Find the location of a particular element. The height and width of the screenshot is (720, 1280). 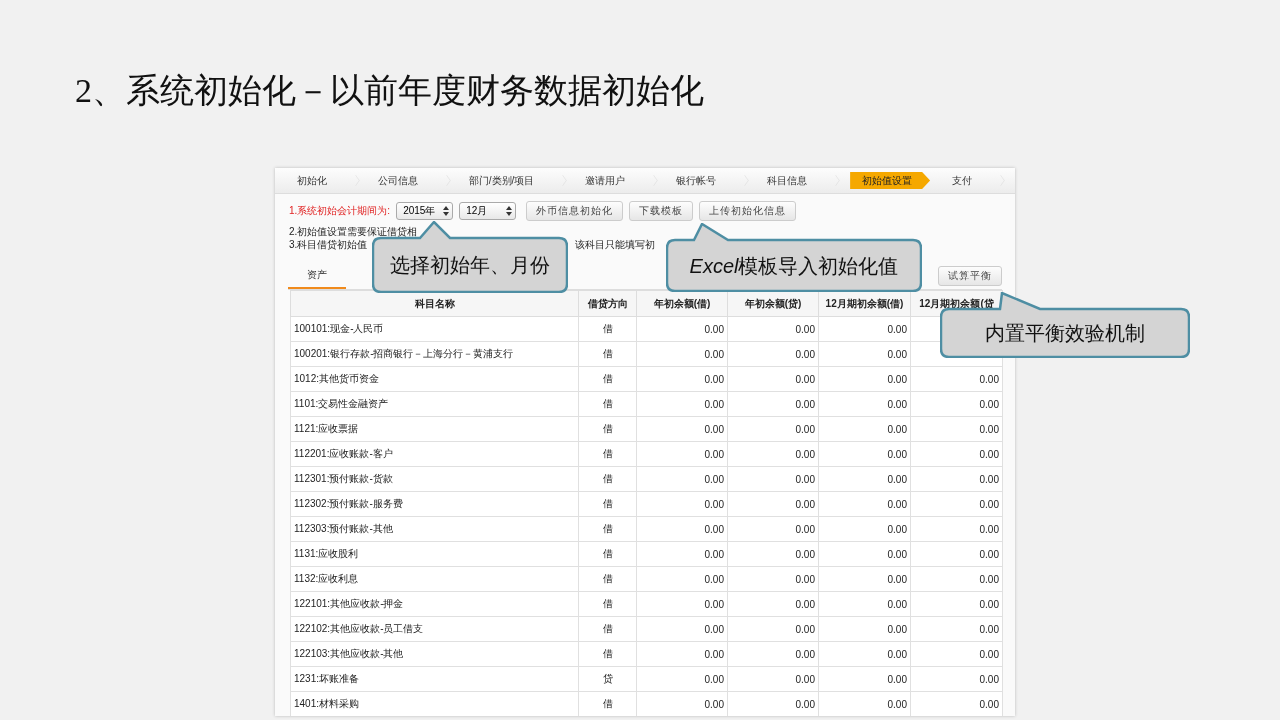

table-cell: 112303:预付账款-其他 is located at coordinates (343, 528).